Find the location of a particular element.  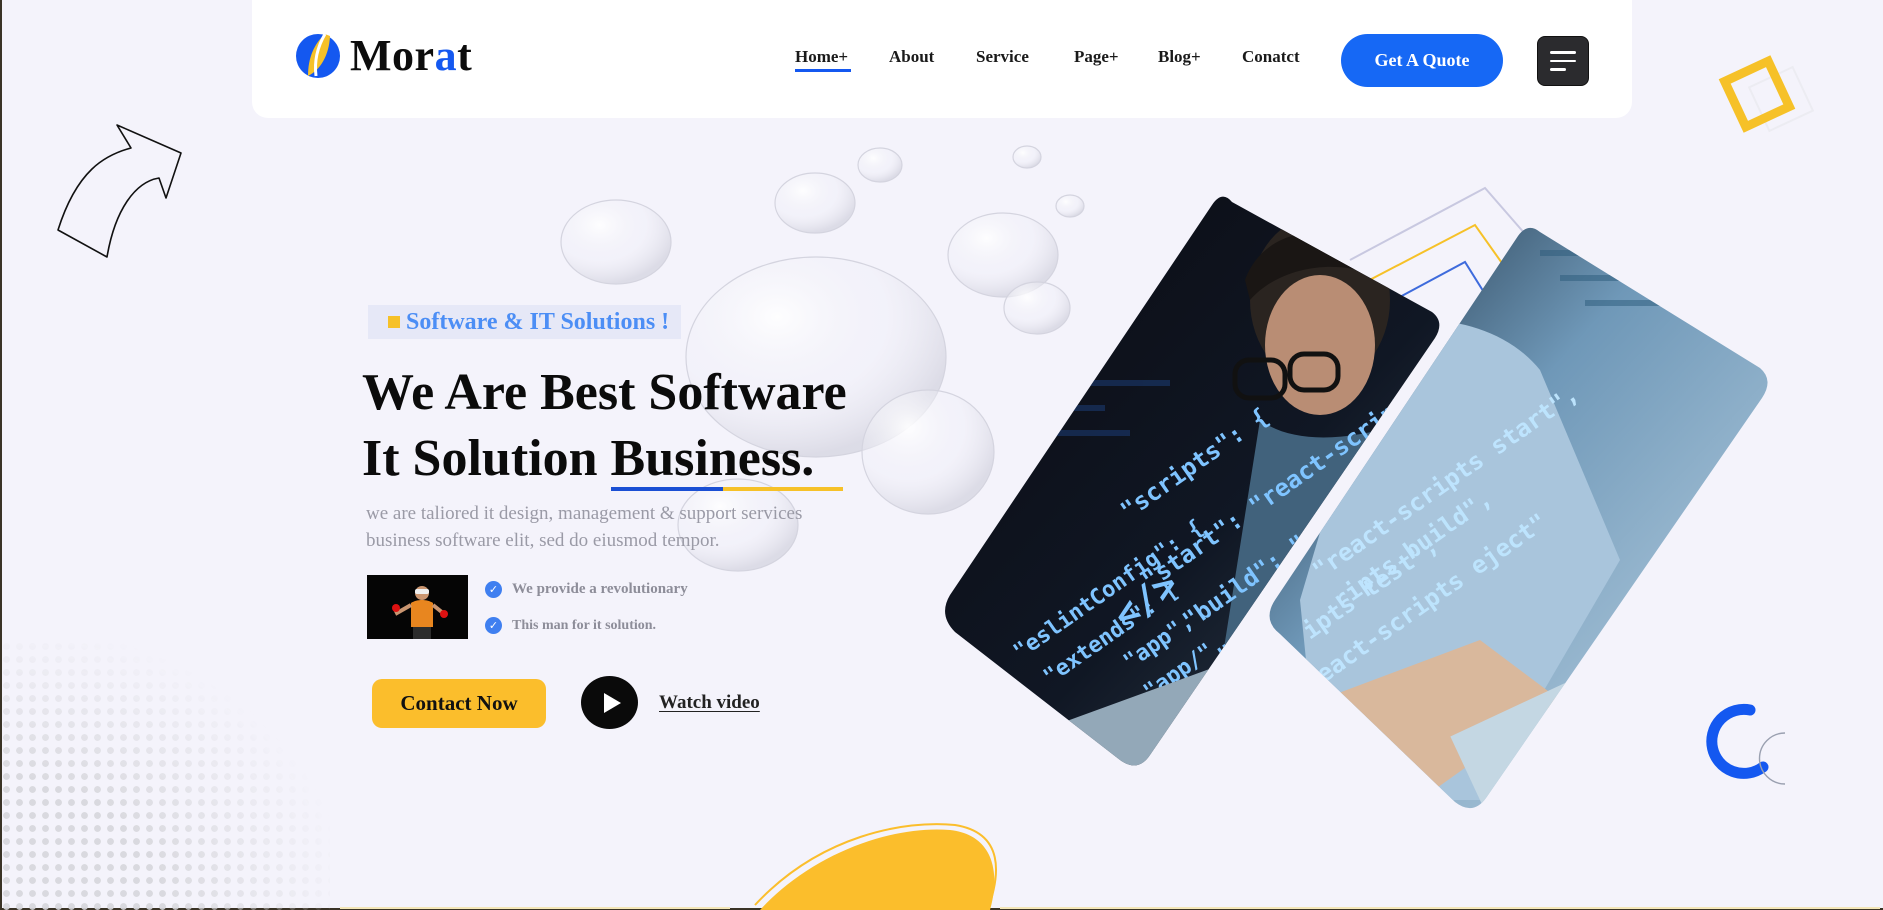

nav-page: Page+ is located at coordinates (1096, 57).